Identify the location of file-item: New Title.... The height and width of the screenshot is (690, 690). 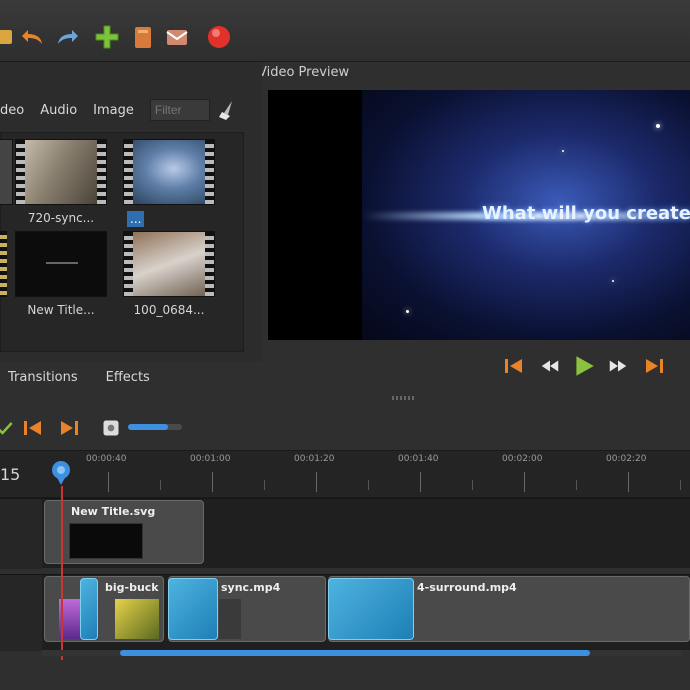
(61, 274).